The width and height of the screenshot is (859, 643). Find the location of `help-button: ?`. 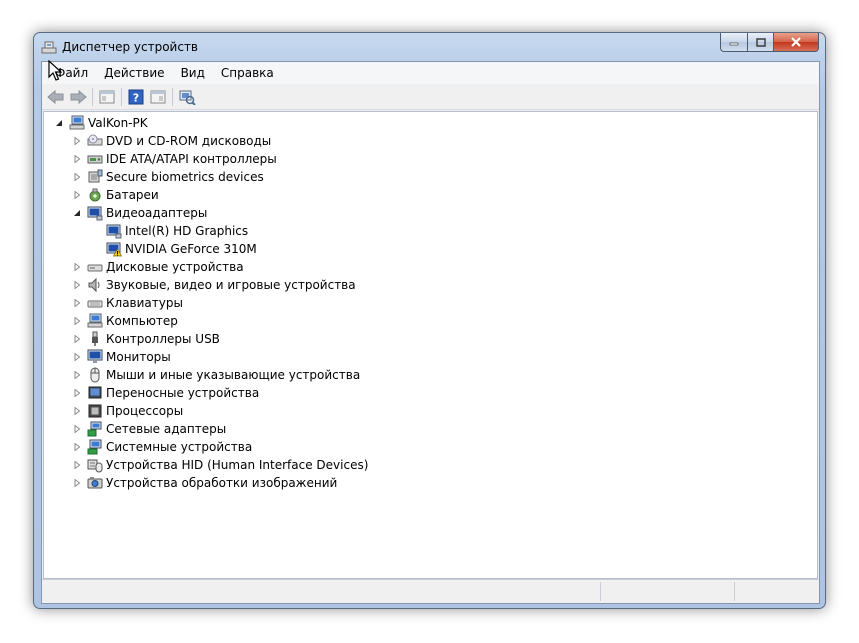

help-button: ? is located at coordinates (136, 97).